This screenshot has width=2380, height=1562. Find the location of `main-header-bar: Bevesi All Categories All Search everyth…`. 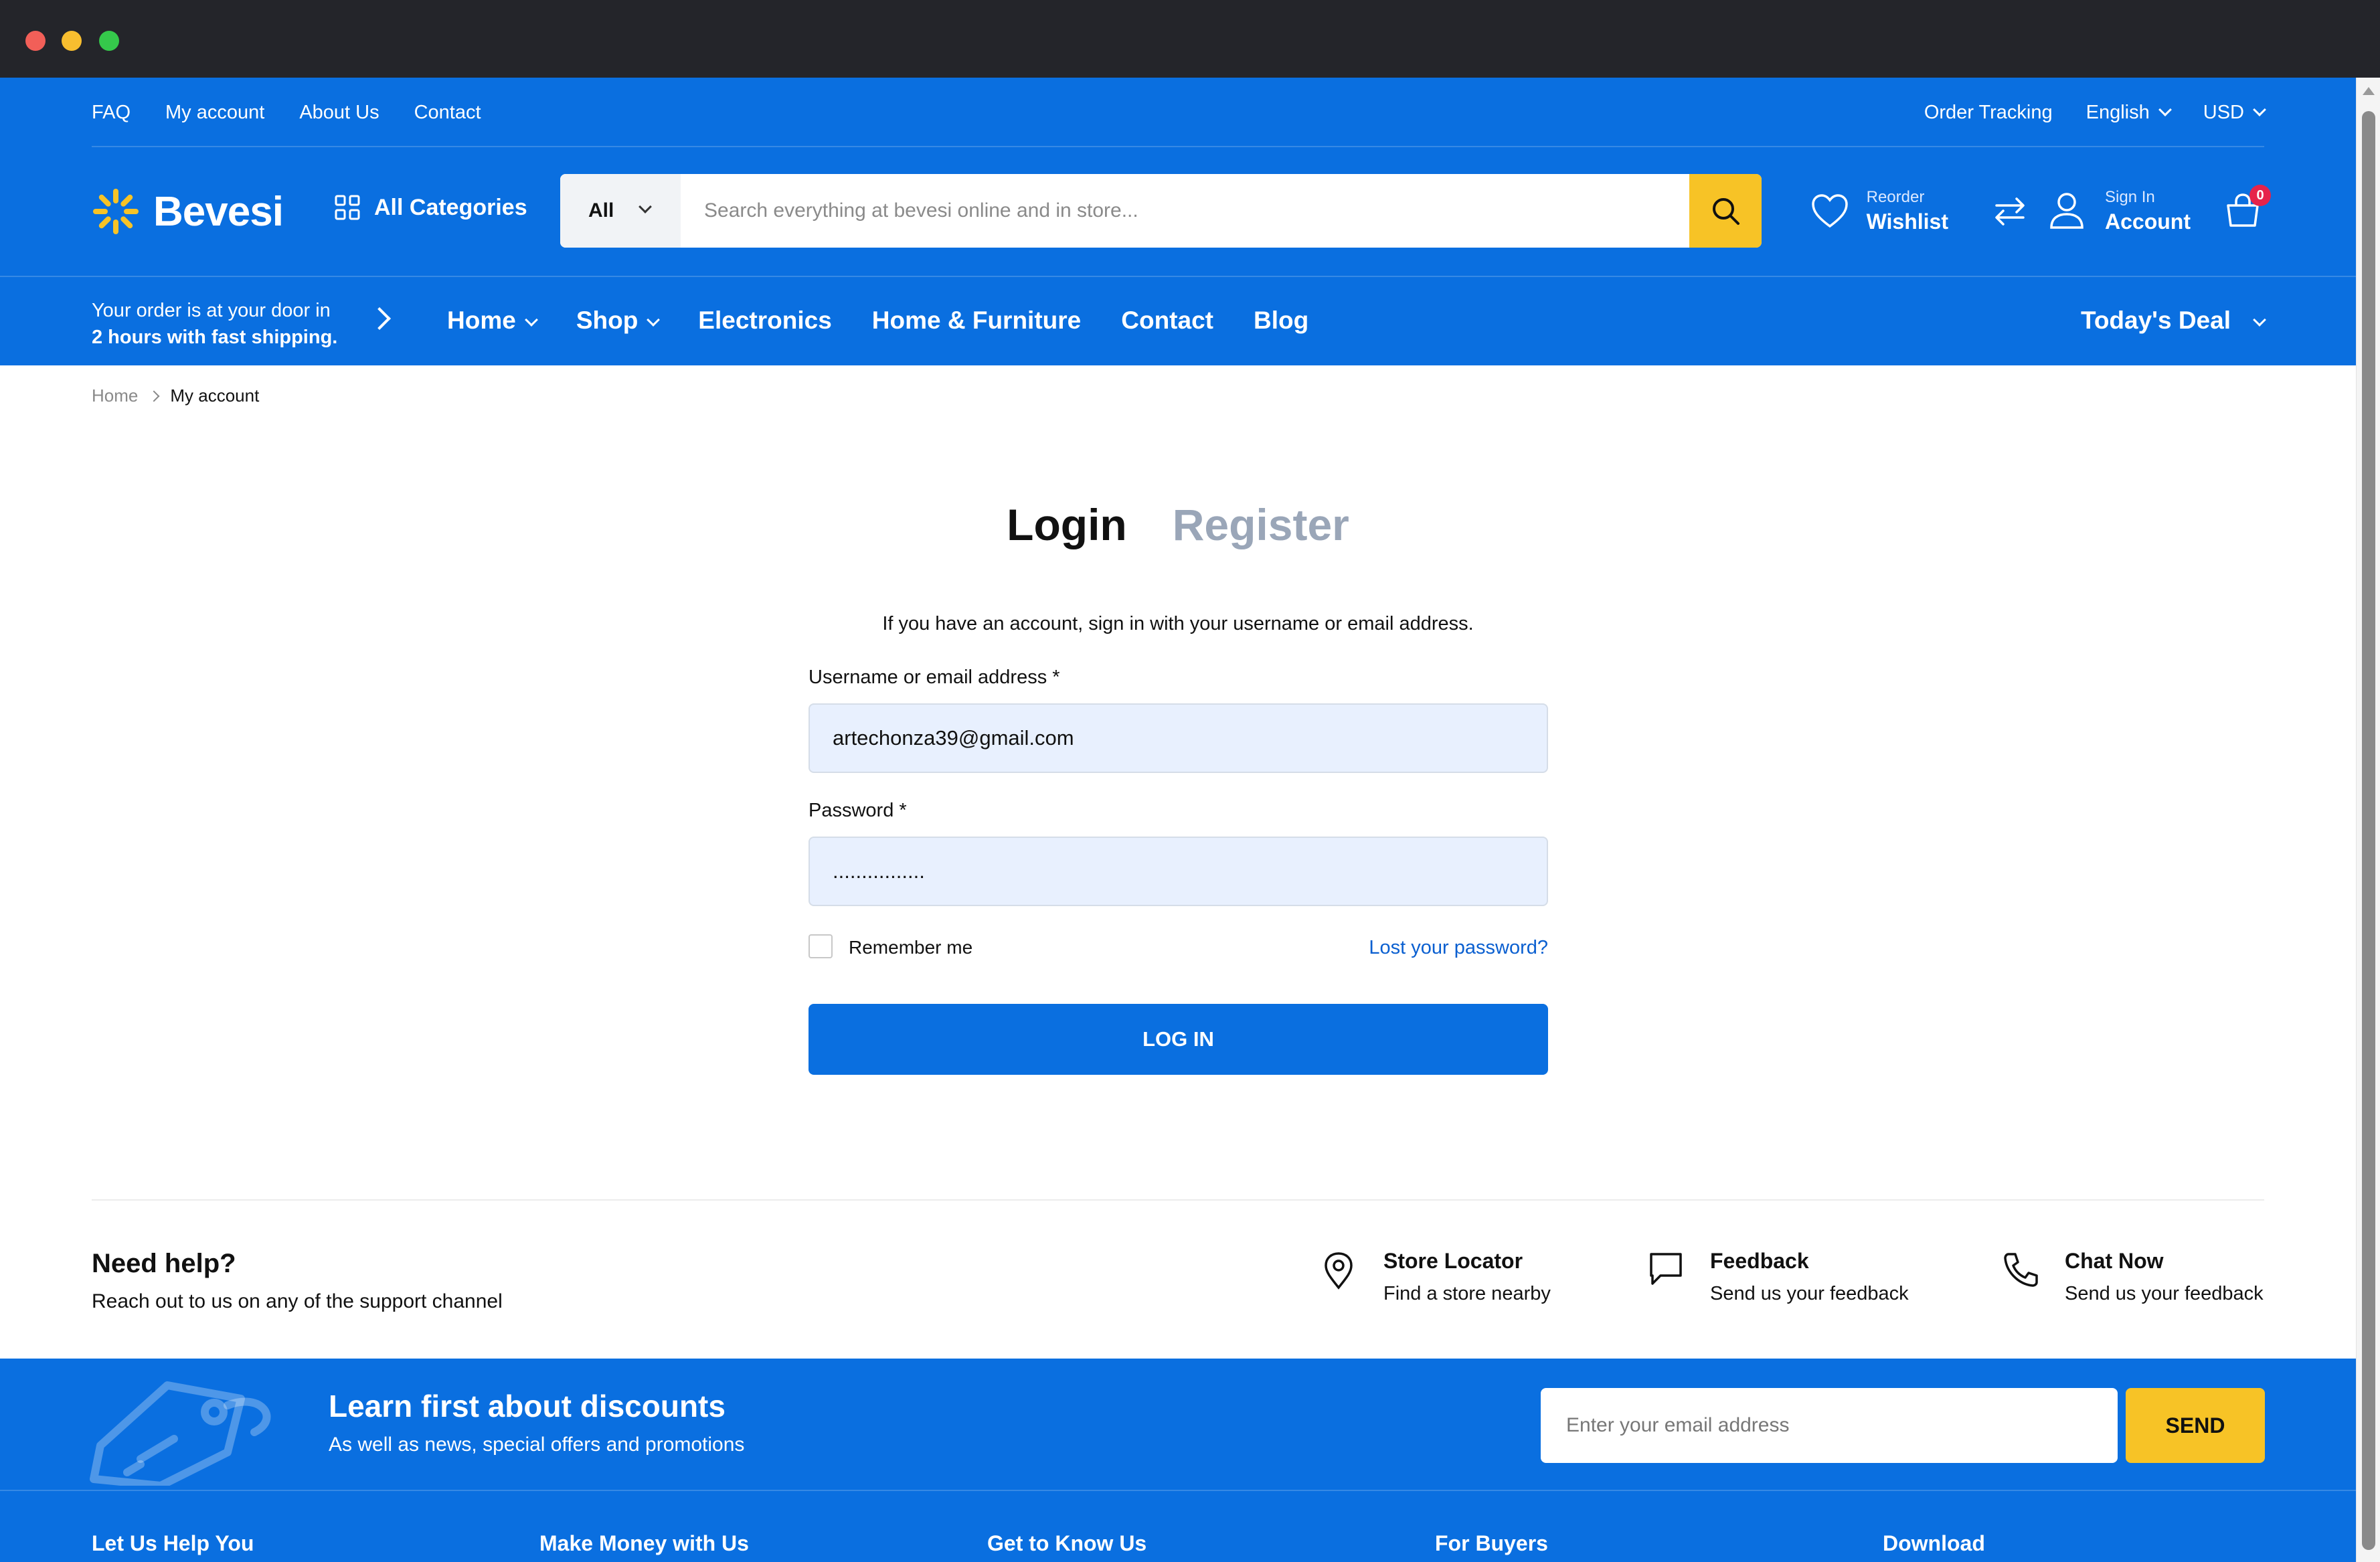

main-header-bar: Bevesi All Categories All Search everyth… is located at coordinates (1181, 211).